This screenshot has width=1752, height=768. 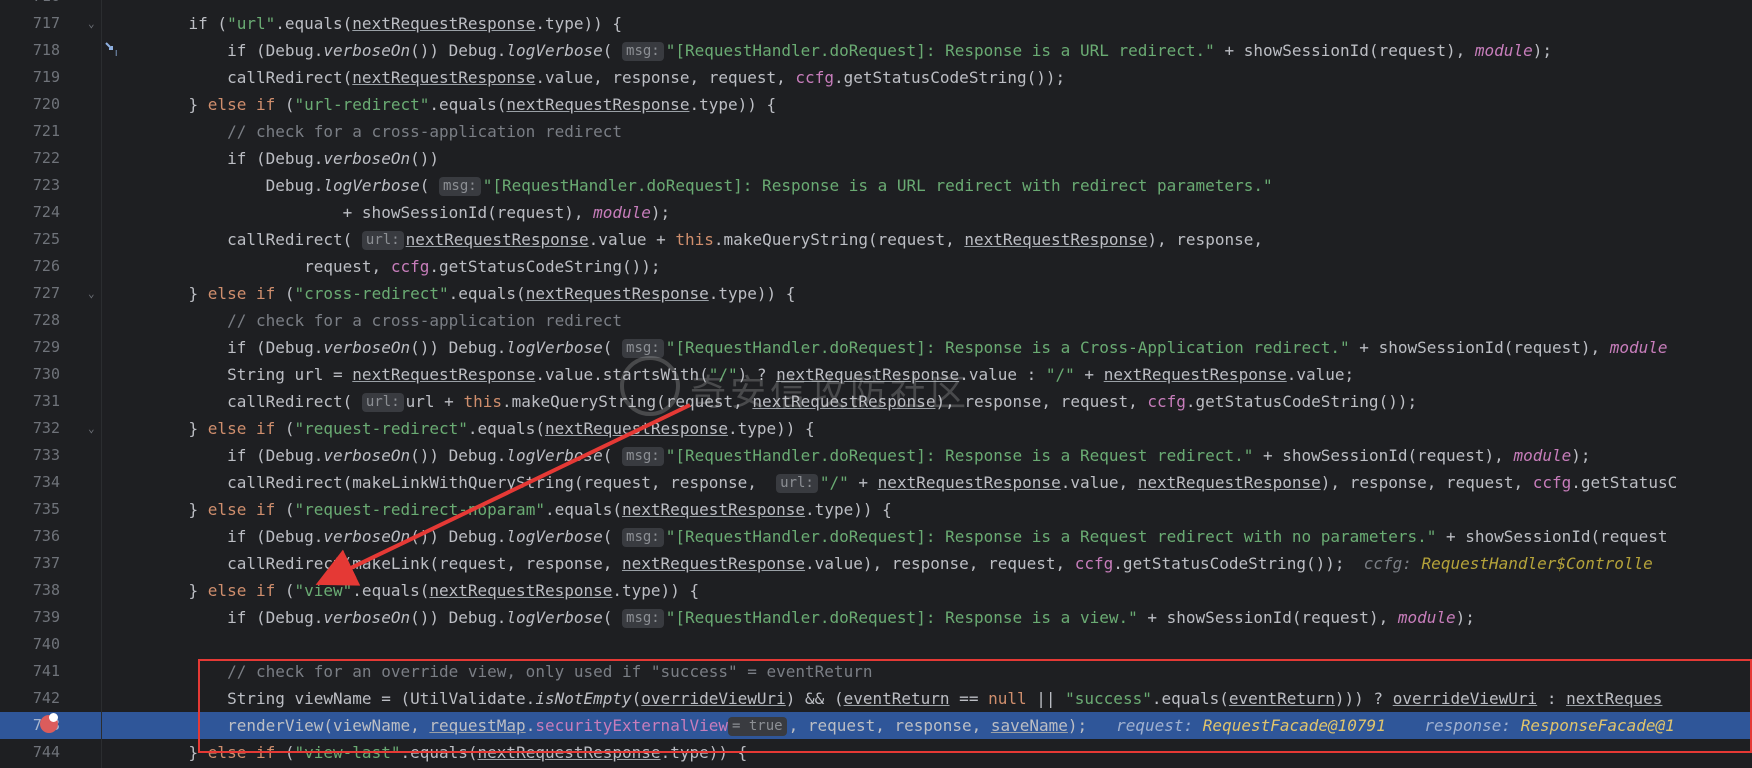 I want to click on line-number: 727, so click(x=30, y=293).